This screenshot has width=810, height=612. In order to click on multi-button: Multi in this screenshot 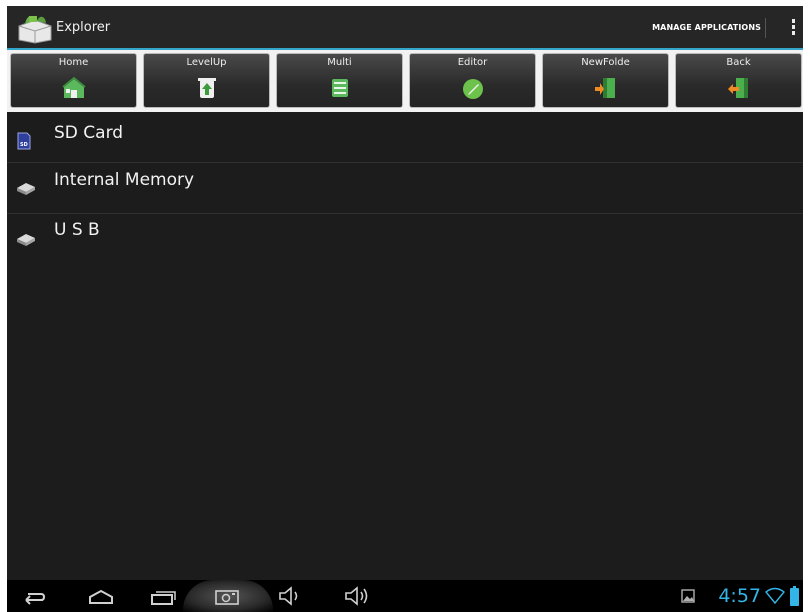, I will do `click(339, 80)`.